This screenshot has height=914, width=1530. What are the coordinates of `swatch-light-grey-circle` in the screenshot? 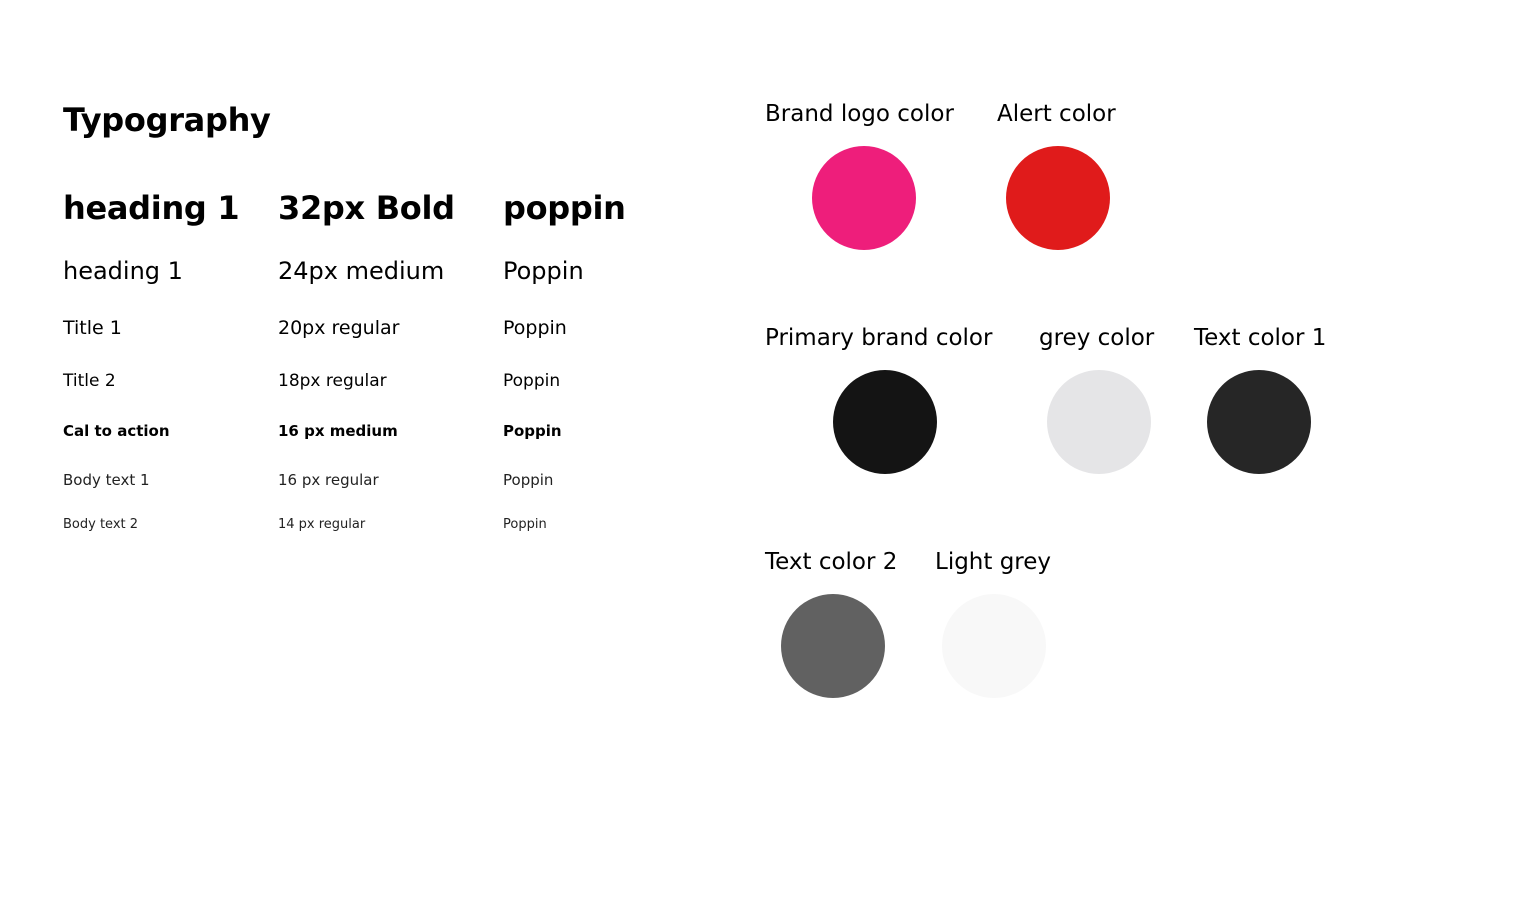 It's located at (994, 646).